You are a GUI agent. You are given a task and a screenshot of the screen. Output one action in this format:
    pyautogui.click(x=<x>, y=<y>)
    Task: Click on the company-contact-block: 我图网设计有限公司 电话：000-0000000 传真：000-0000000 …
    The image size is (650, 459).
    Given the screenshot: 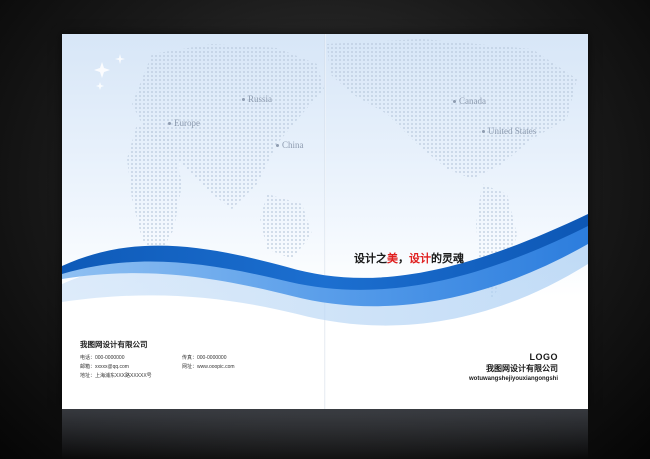 What is the action you would take?
    pyautogui.click(x=157, y=360)
    